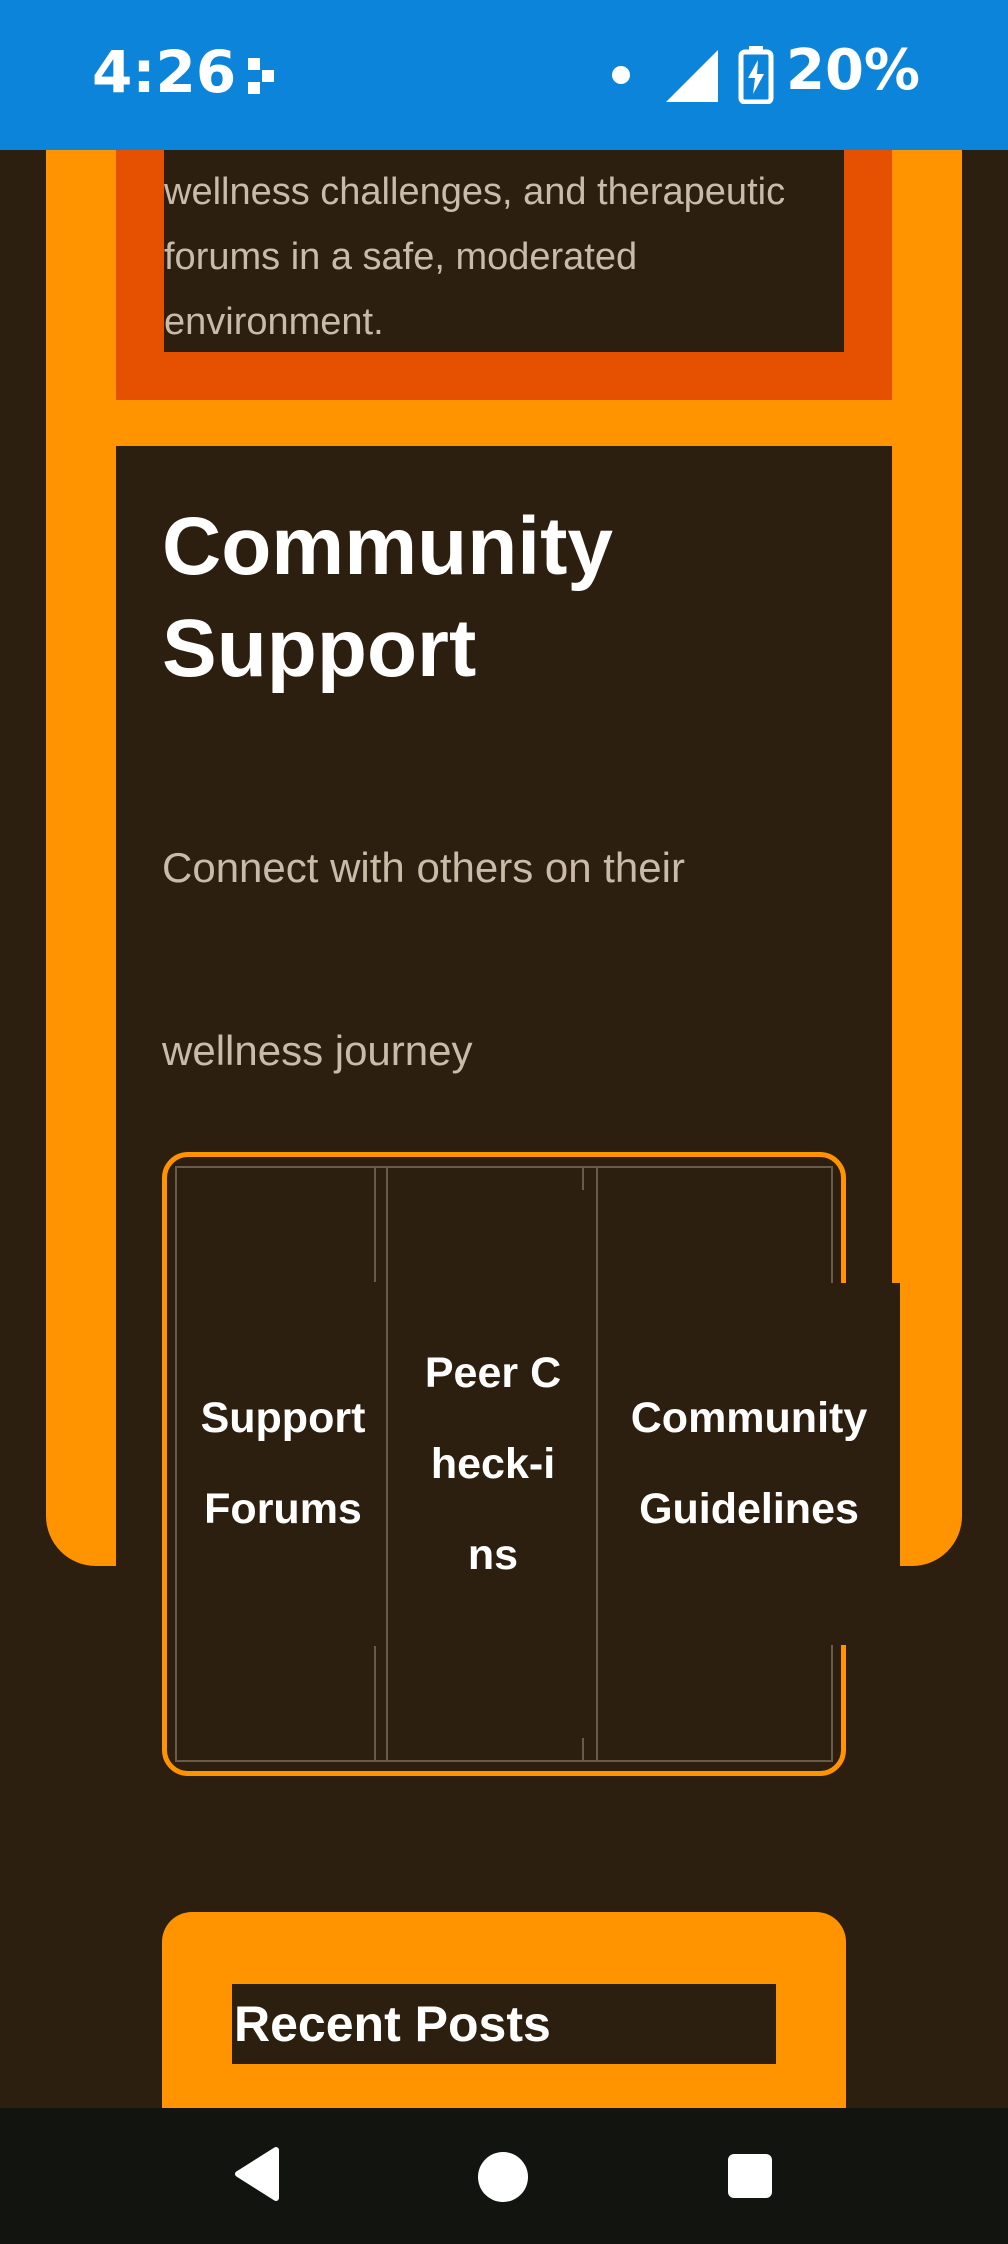  What do you see at coordinates (317, 1050) in the screenshot?
I see `community-description-line2: wellness journey` at bounding box center [317, 1050].